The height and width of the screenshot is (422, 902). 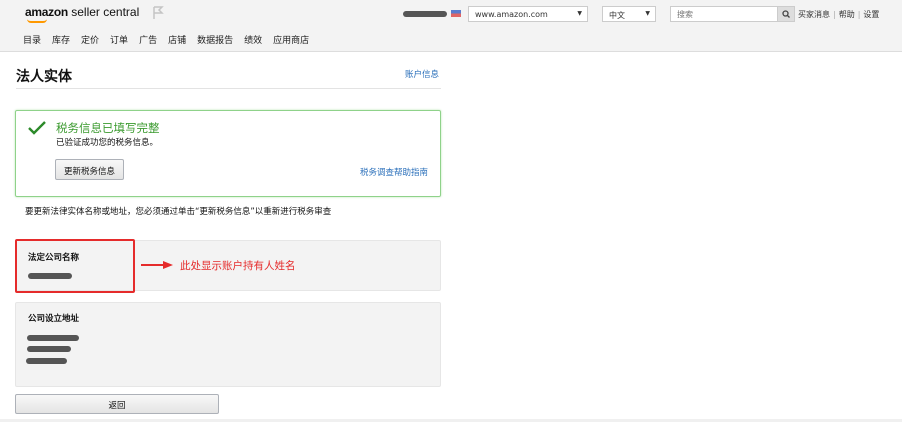 What do you see at coordinates (422, 74) in the screenshot?
I see `account-info-link: 账户信息` at bounding box center [422, 74].